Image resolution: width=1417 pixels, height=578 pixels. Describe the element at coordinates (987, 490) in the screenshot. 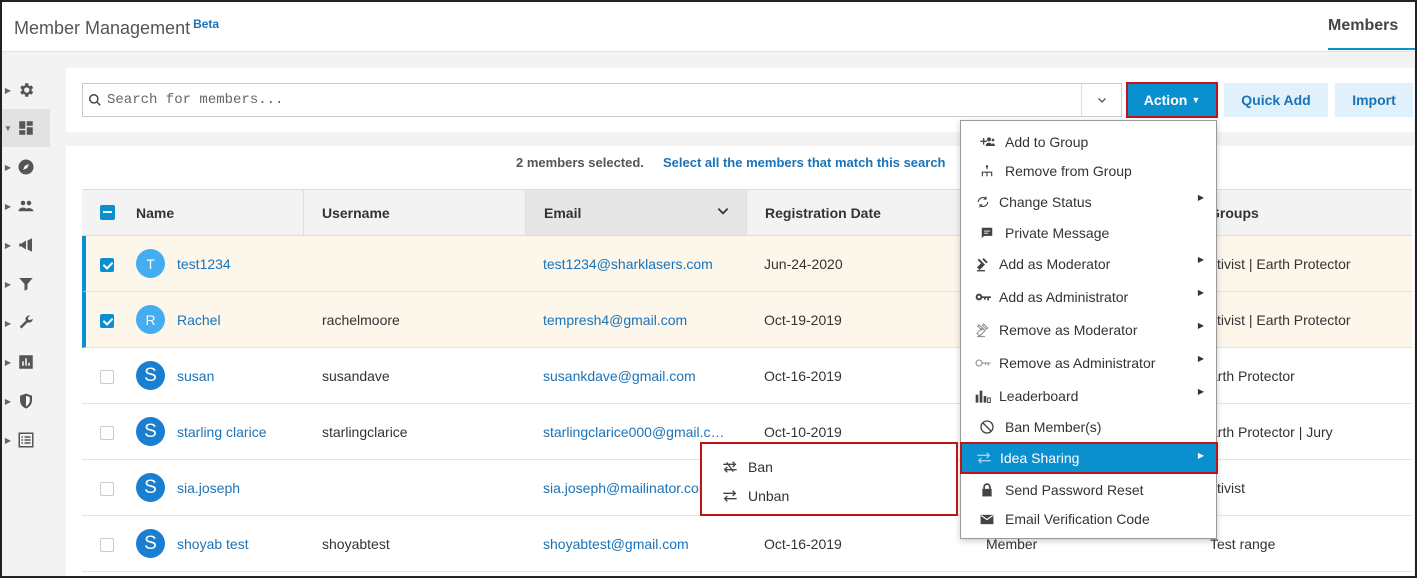

I see `lock-icon` at that location.